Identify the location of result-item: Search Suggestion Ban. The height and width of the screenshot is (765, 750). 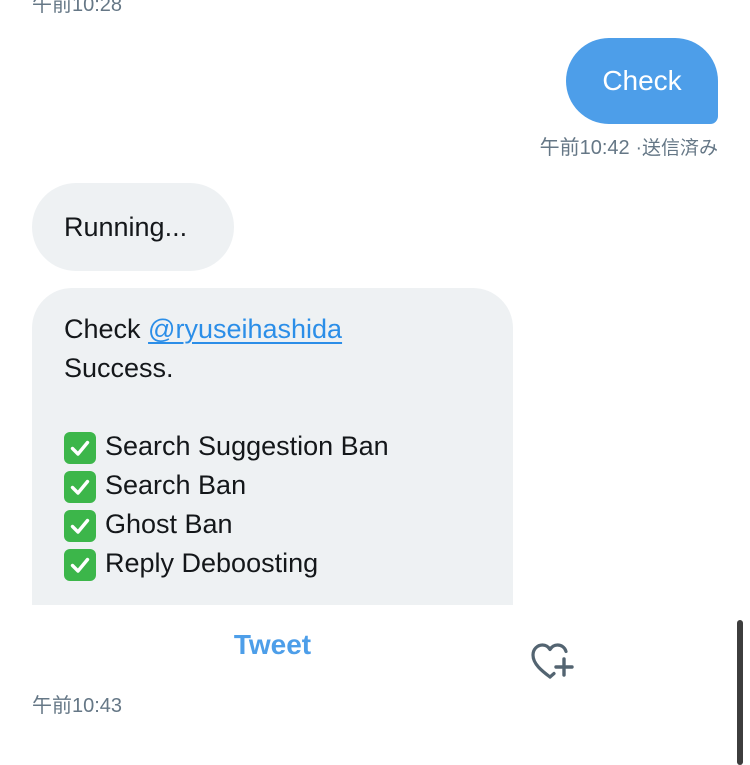
(288, 446).